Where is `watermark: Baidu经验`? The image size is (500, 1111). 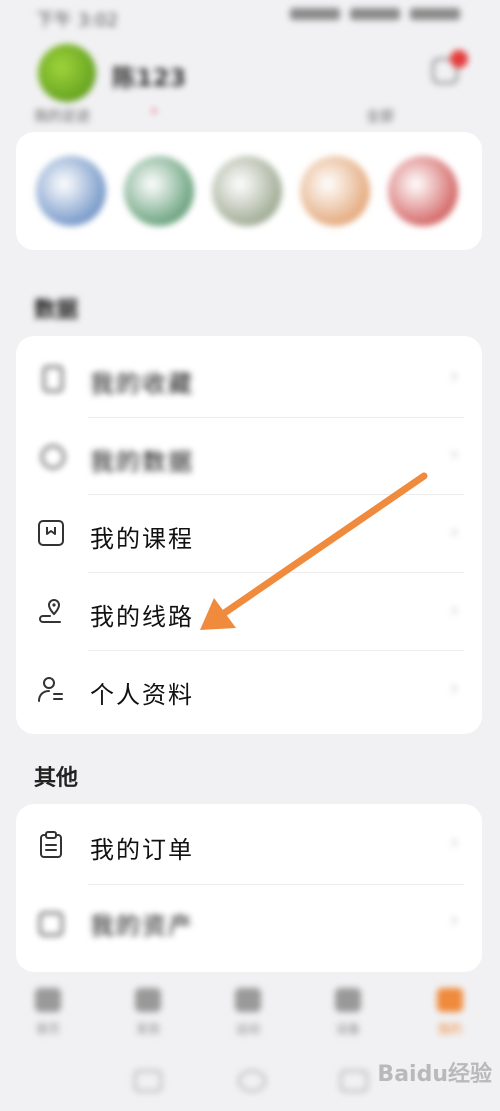 watermark: Baidu经验 is located at coordinates (434, 1074).